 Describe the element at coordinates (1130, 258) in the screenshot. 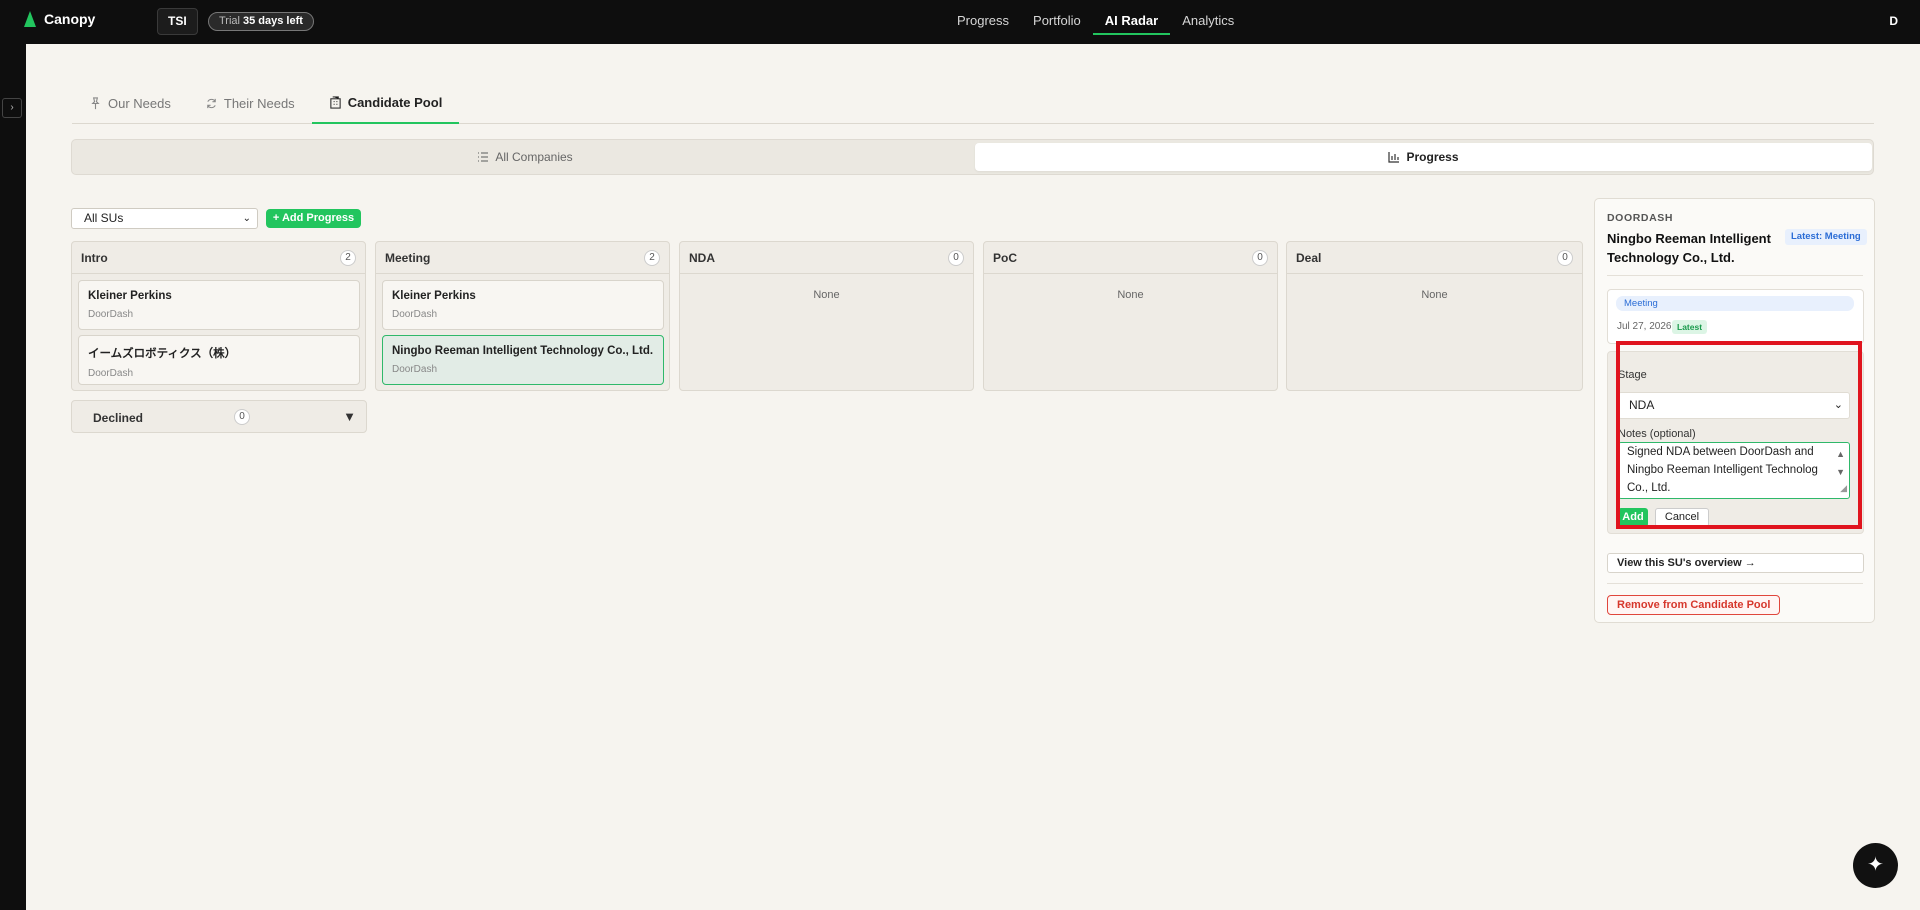

I see `column-header: PoC 0` at that location.